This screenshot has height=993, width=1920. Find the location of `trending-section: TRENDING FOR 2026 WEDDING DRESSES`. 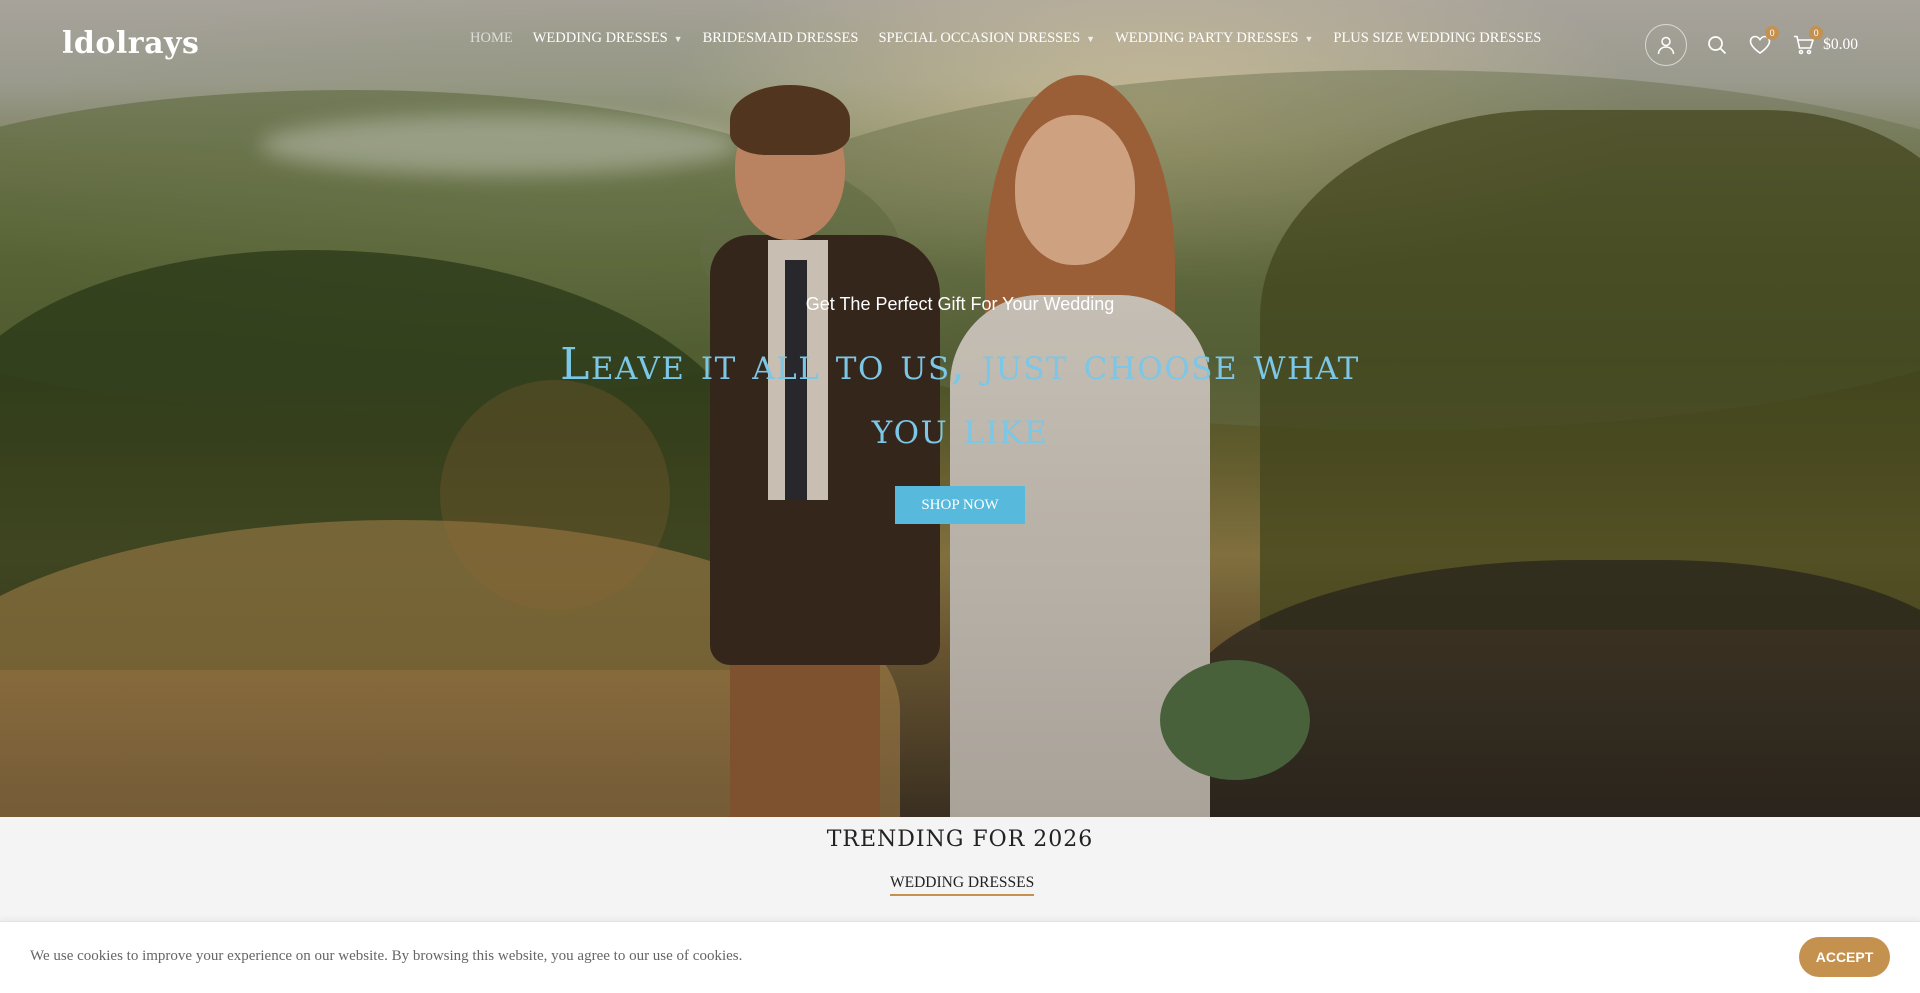

trending-section: TRENDING FOR 2026 WEDDING DRESSES is located at coordinates (960, 867).